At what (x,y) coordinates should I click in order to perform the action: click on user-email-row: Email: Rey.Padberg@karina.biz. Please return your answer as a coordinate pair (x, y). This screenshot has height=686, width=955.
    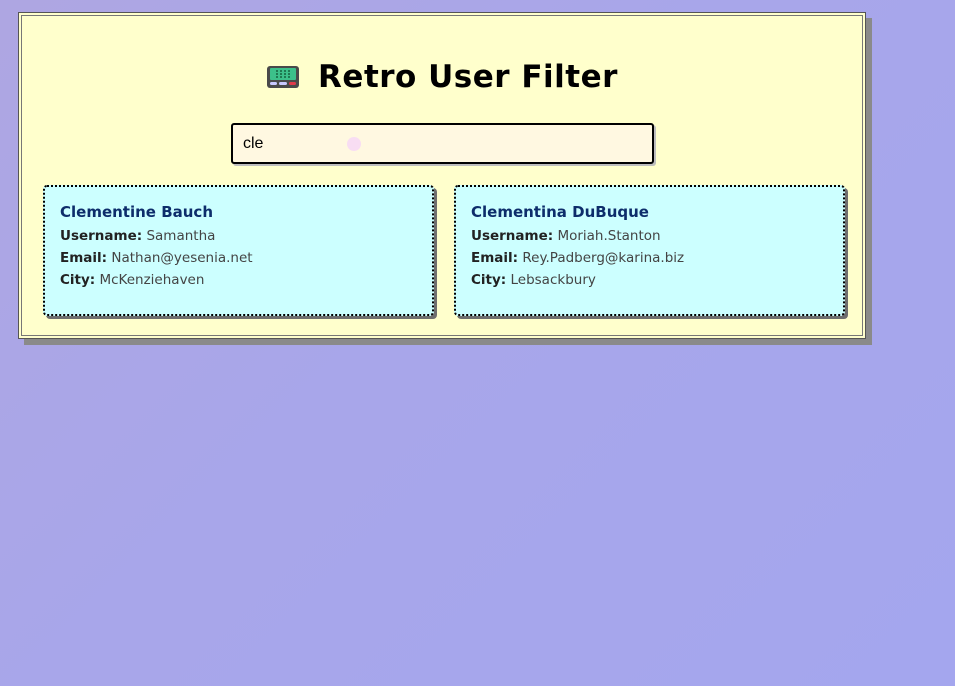
    Looking at the image, I should click on (649, 258).